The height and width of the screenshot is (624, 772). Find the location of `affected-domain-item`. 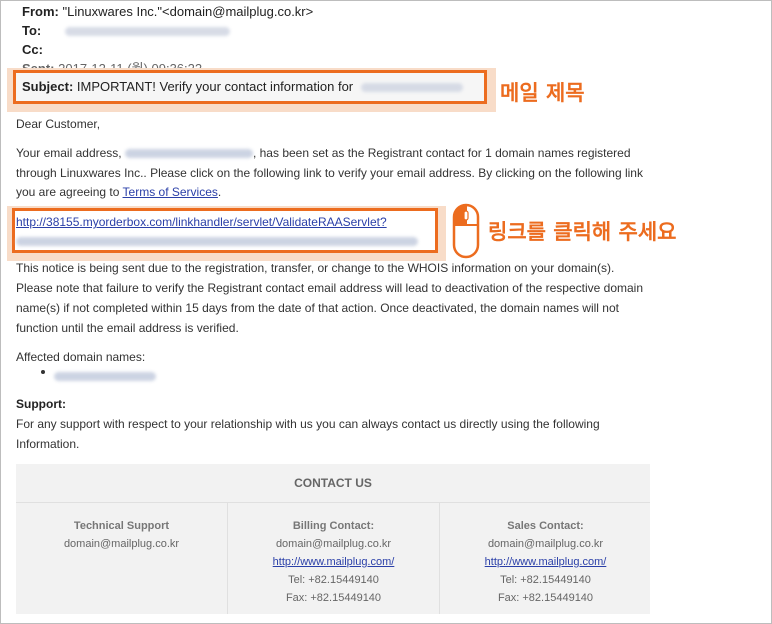

affected-domain-item is located at coordinates (105, 376).